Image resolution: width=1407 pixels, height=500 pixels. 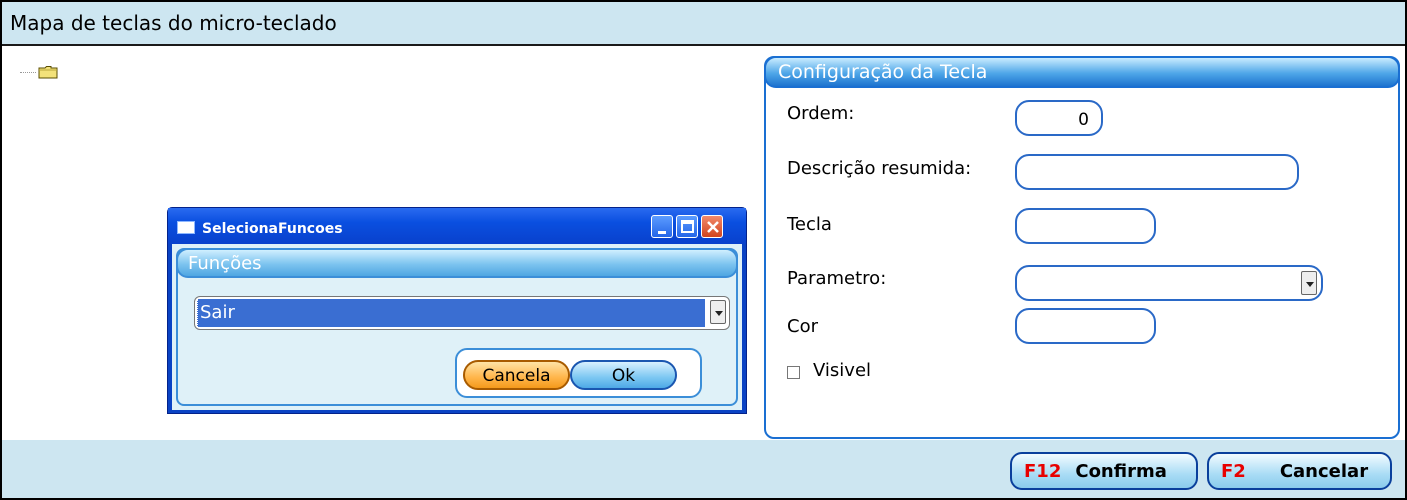 What do you see at coordinates (662, 226) in the screenshot?
I see `minimize-button` at bounding box center [662, 226].